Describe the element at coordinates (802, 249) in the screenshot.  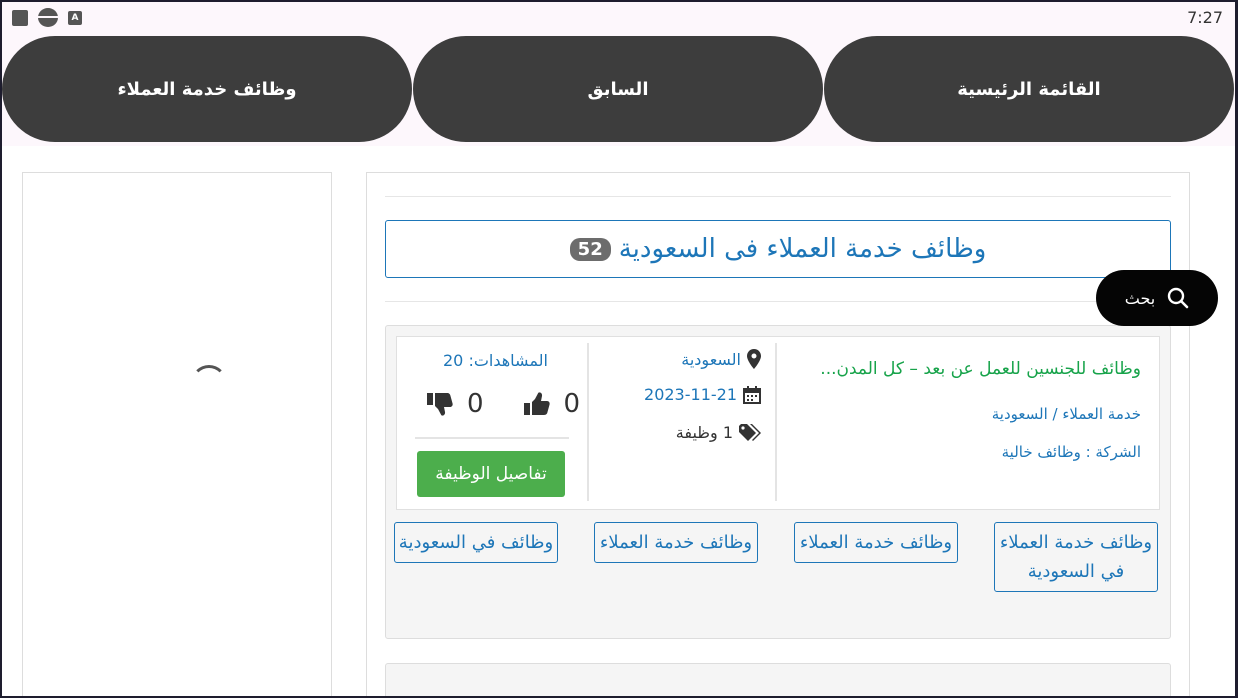
I see `page-title: وظائف خدمة العملاء فى السعودية` at that location.